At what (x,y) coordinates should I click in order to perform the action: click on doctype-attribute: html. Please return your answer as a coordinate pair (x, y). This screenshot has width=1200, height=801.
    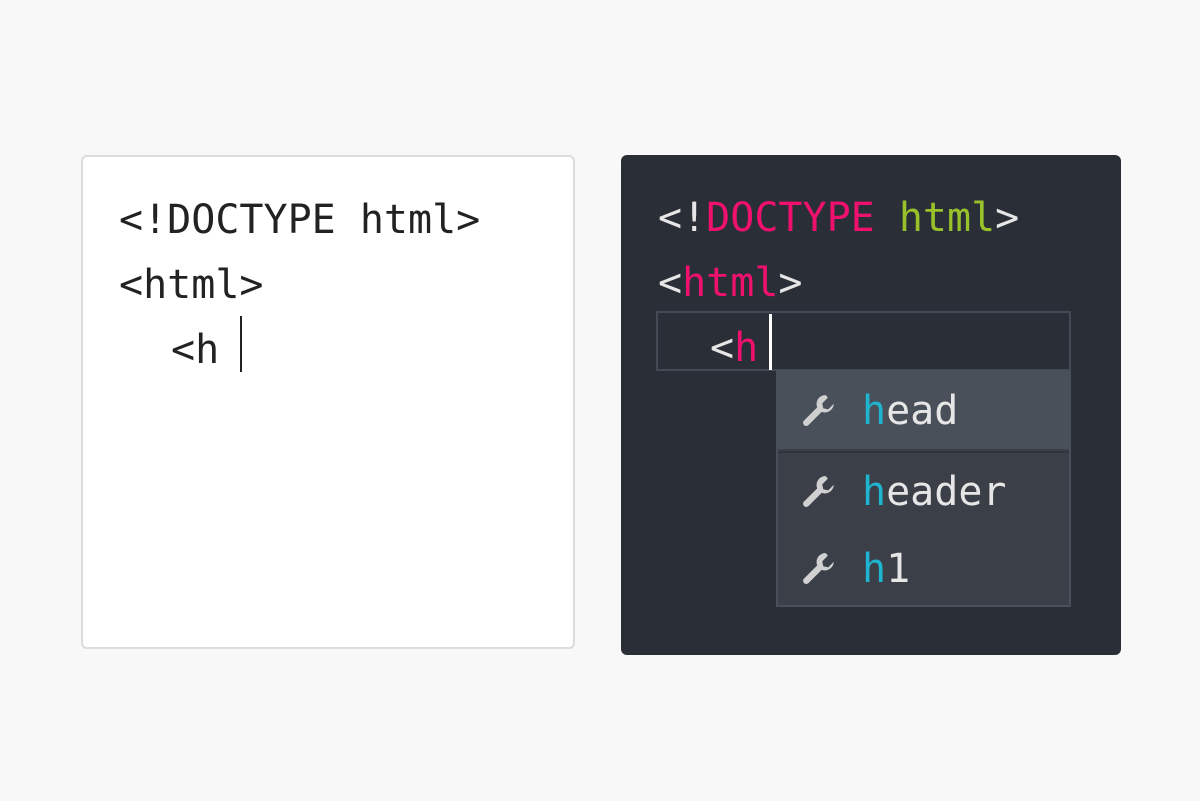
    Looking at the image, I should click on (947, 218).